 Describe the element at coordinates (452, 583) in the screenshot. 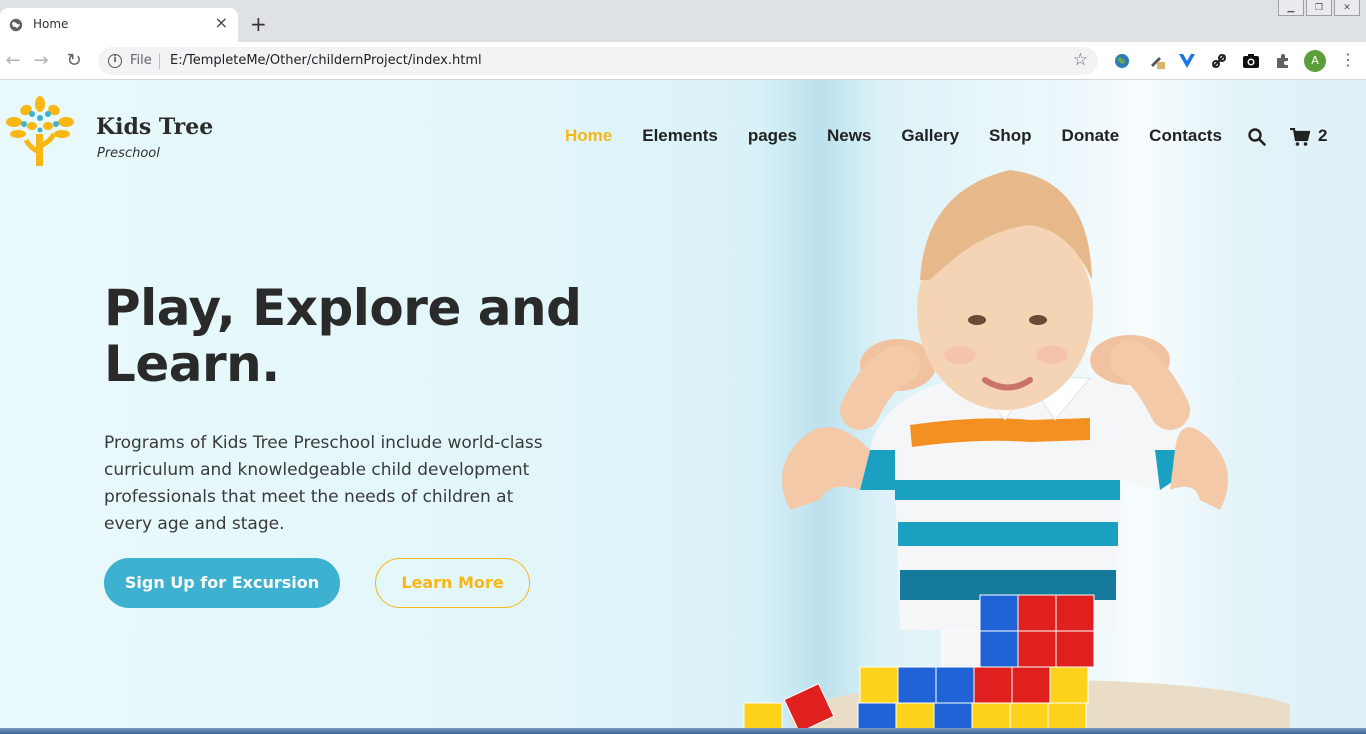

I see `learn-more-button: Learn More` at that location.